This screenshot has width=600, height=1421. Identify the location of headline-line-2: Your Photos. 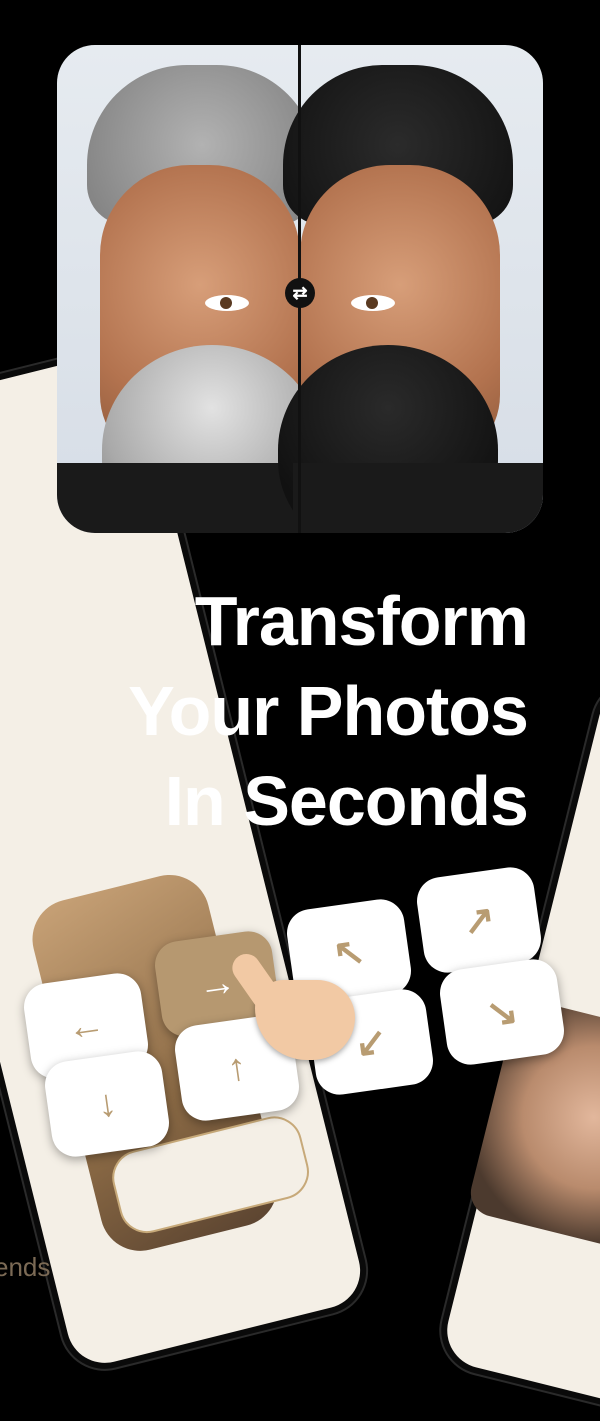
(328, 711).